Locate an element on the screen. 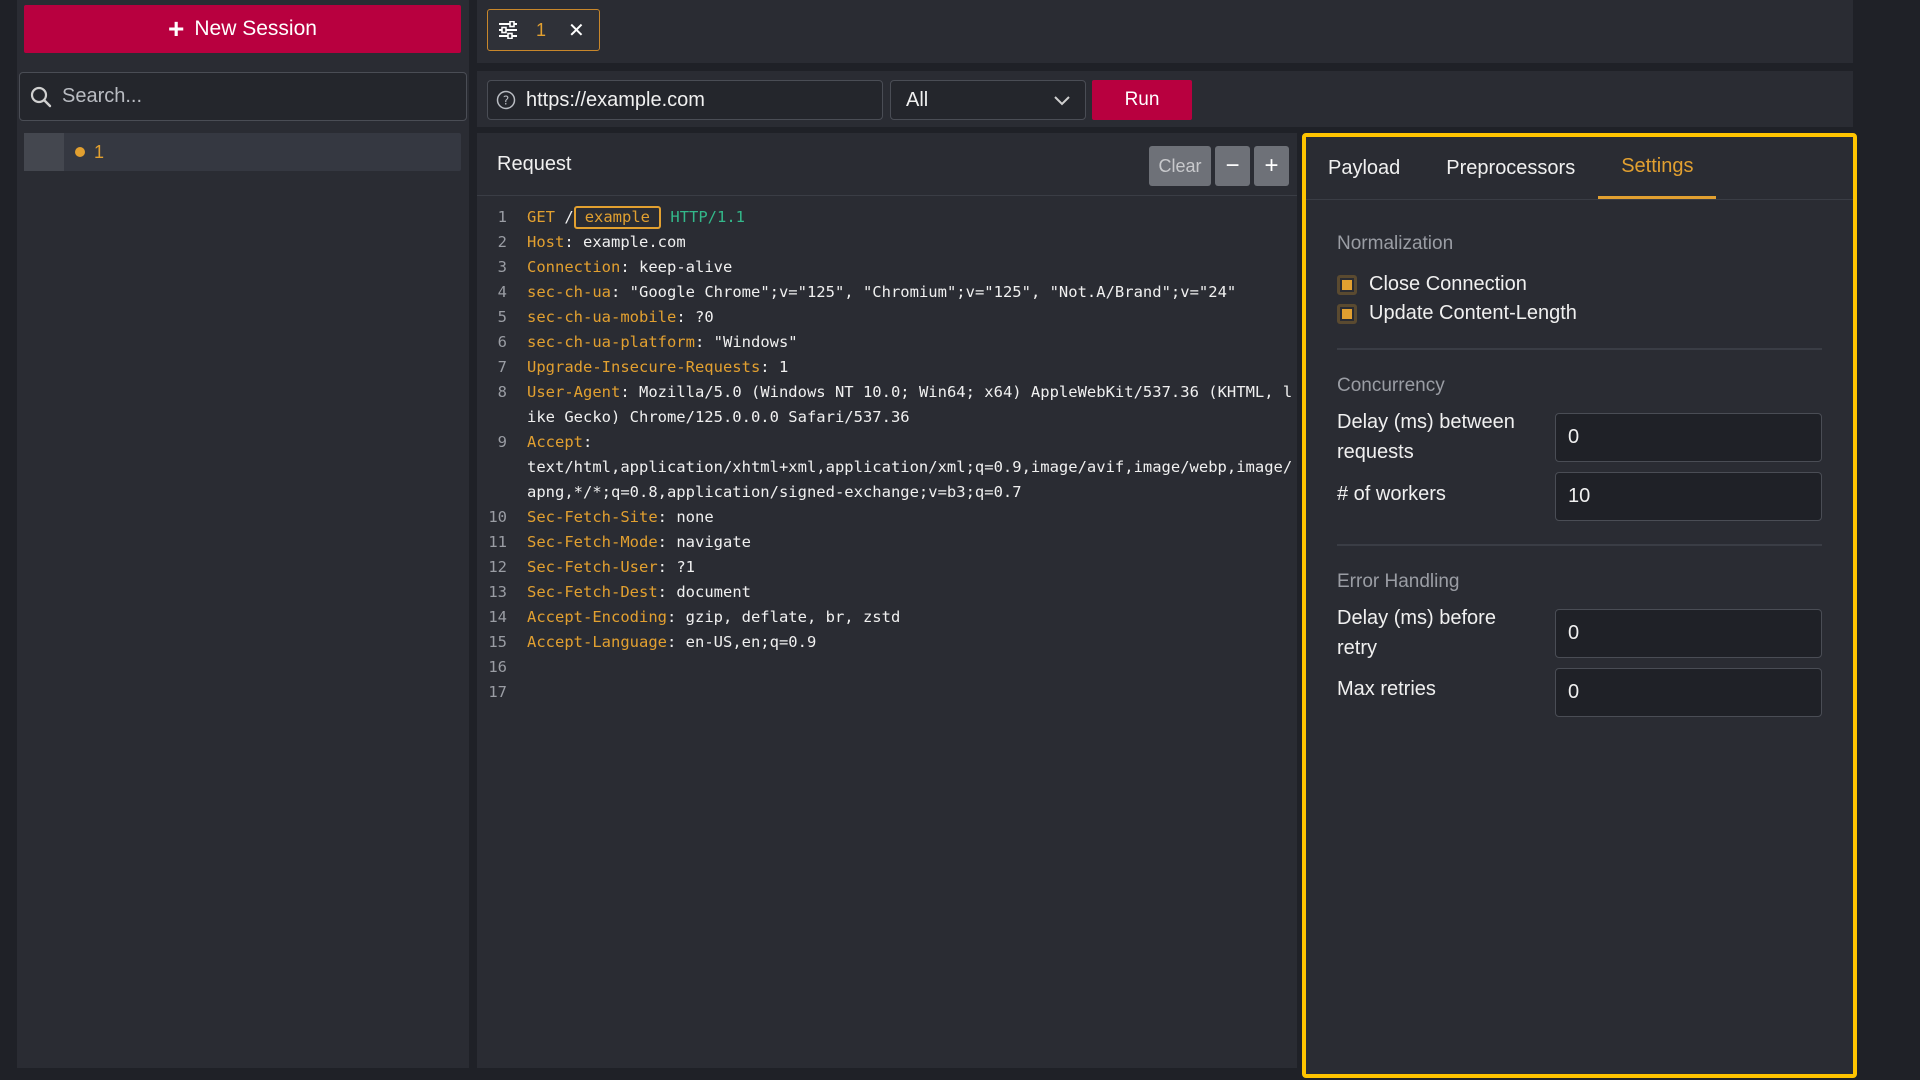 This screenshot has height=1080, width=1920. header-key: Sec-Fetch-Mode is located at coordinates (592, 542).